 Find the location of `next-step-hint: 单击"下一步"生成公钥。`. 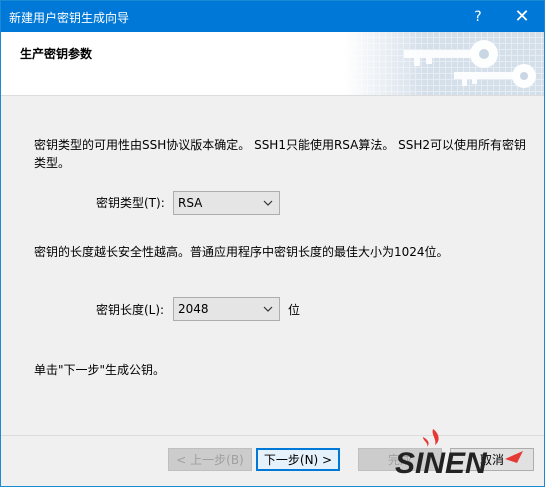

next-step-hint: 单击"下一步"生成公钥。 is located at coordinates (100, 370).